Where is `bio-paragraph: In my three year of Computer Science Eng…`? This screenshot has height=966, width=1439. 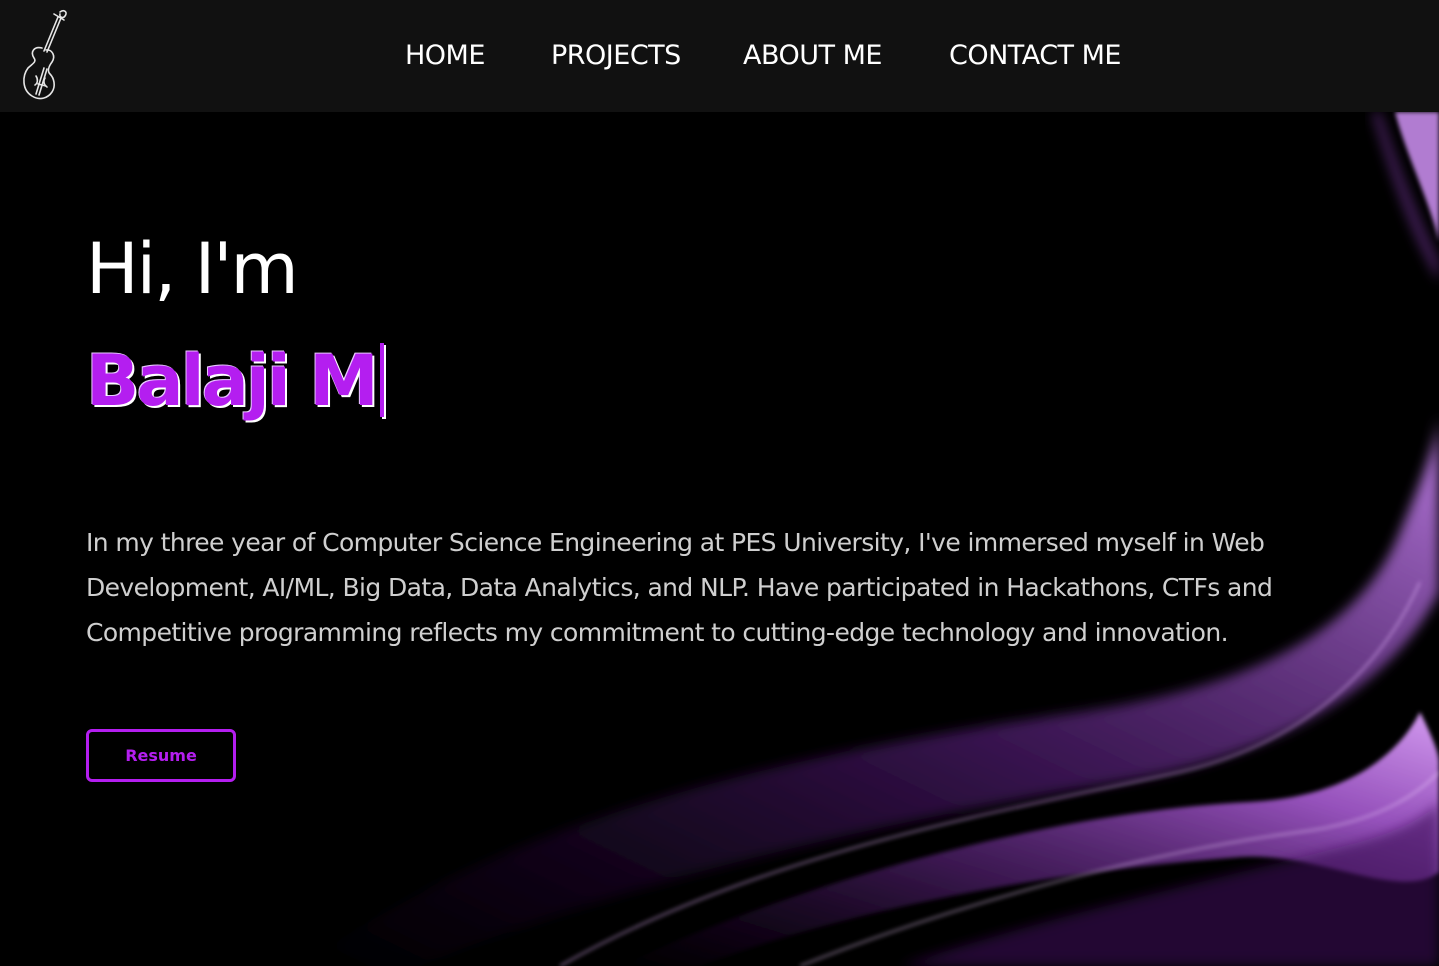 bio-paragraph: In my three year of Computer Science Eng… is located at coordinates (679, 587).